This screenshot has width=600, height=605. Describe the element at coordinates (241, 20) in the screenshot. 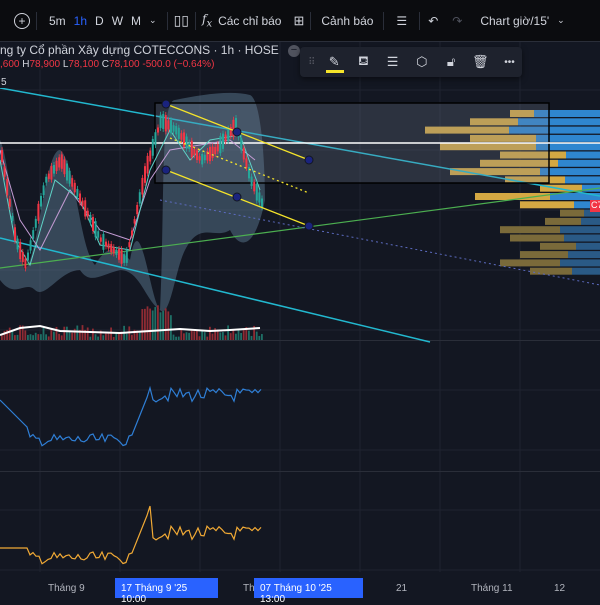

I see `indicators-button: fx Các chỉ báo` at that location.